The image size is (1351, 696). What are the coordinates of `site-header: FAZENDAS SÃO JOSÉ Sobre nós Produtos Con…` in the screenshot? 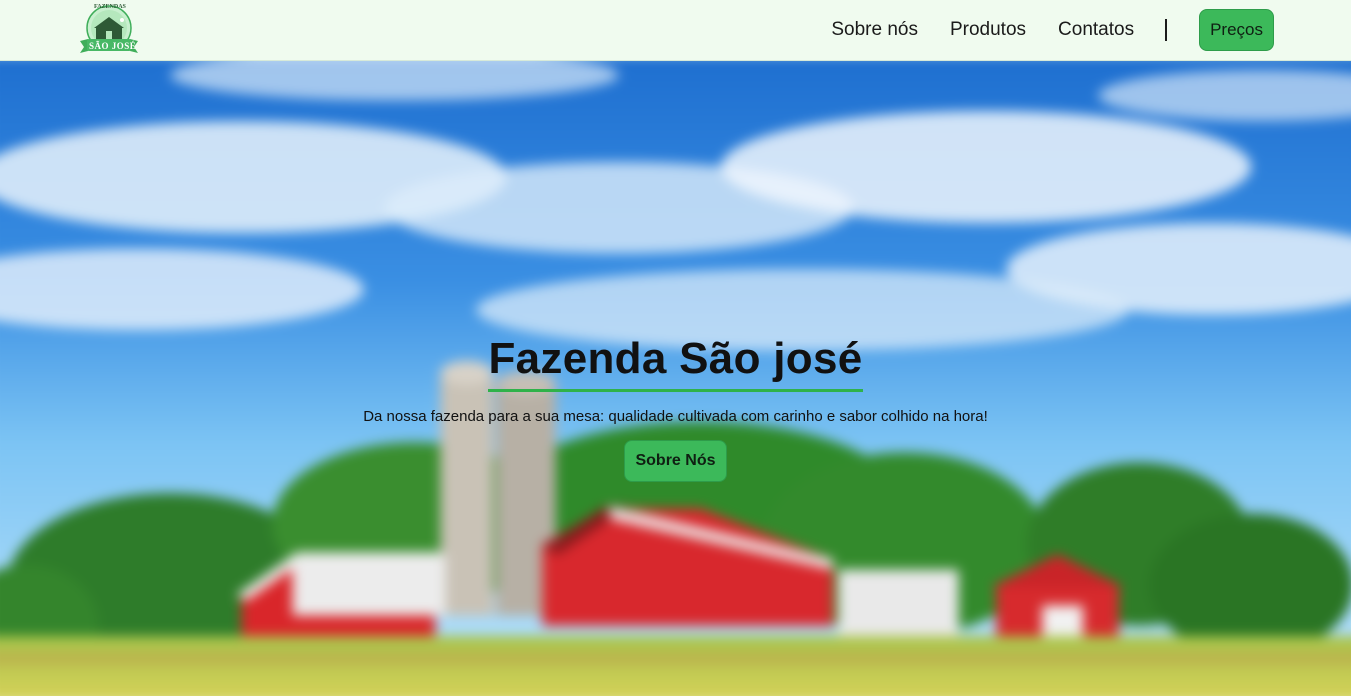 It's located at (675, 30).